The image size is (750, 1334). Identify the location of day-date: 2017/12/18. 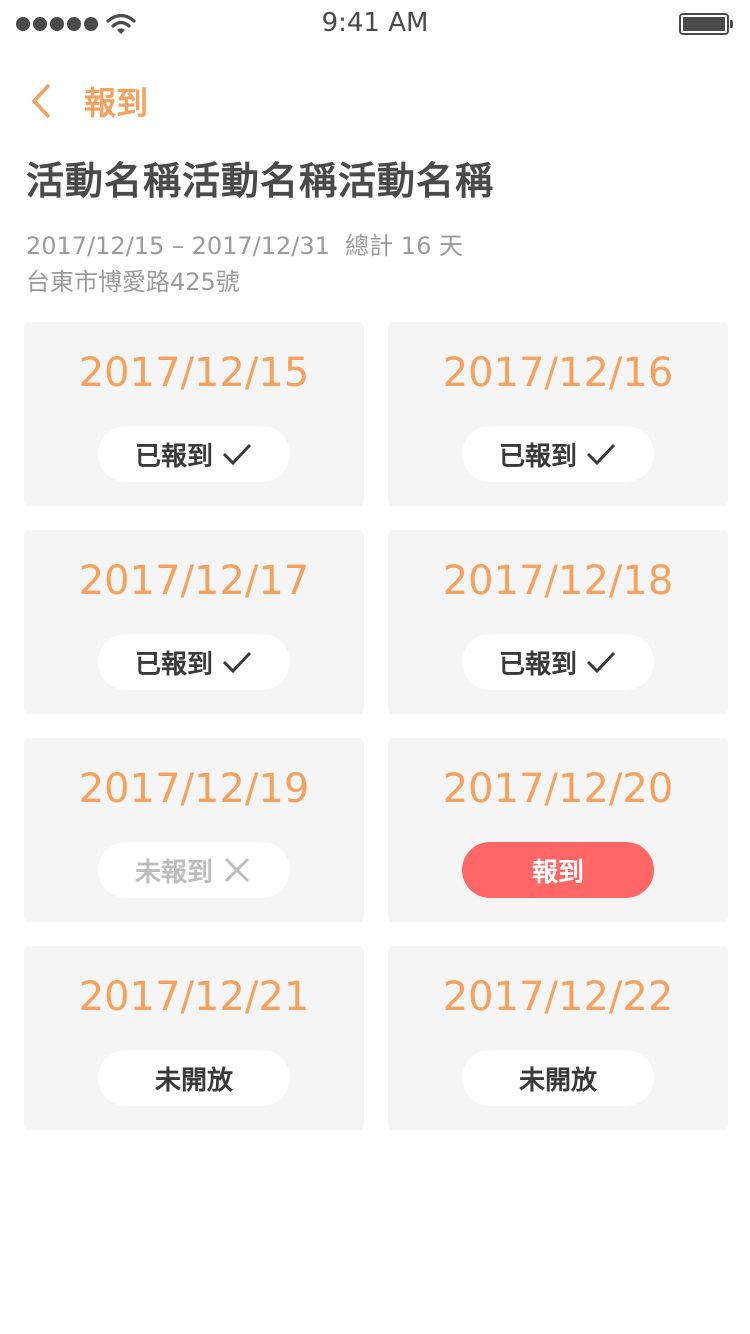
(558, 581).